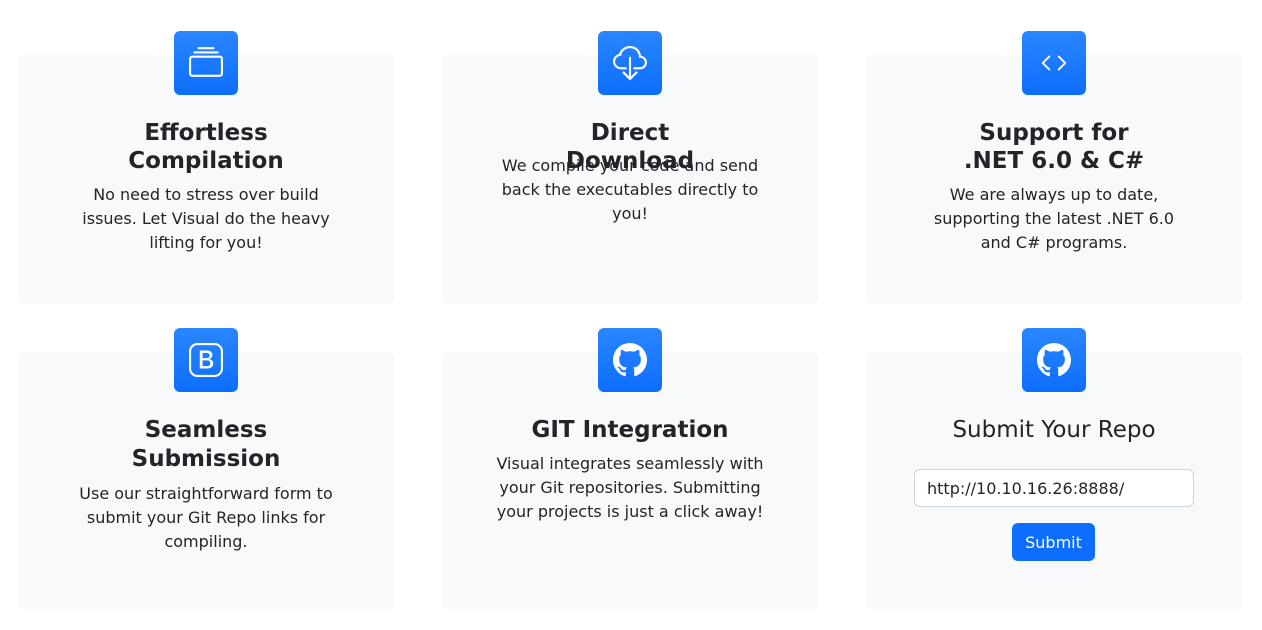 The width and height of the screenshot is (1262, 630). What do you see at coordinates (1054, 468) in the screenshot?
I see `submit-repo-card: Submit Your Repo Submit` at bounding box center [1054, 468].